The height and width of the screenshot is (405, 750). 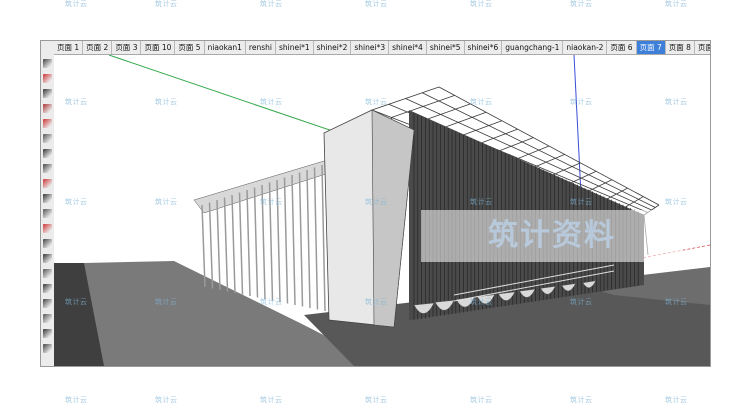 What do you see at coordinates (47, 183) in the screenshot?
I see `rotate-icon` at bounding box center [47, 183].